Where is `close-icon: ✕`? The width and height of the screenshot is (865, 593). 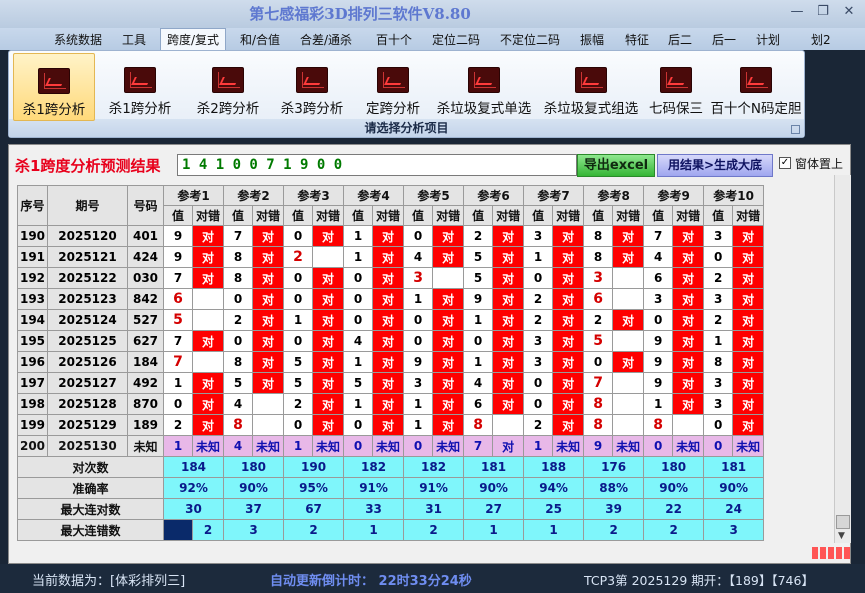
close-icon: ✕ is located at coordinates (849, 12).